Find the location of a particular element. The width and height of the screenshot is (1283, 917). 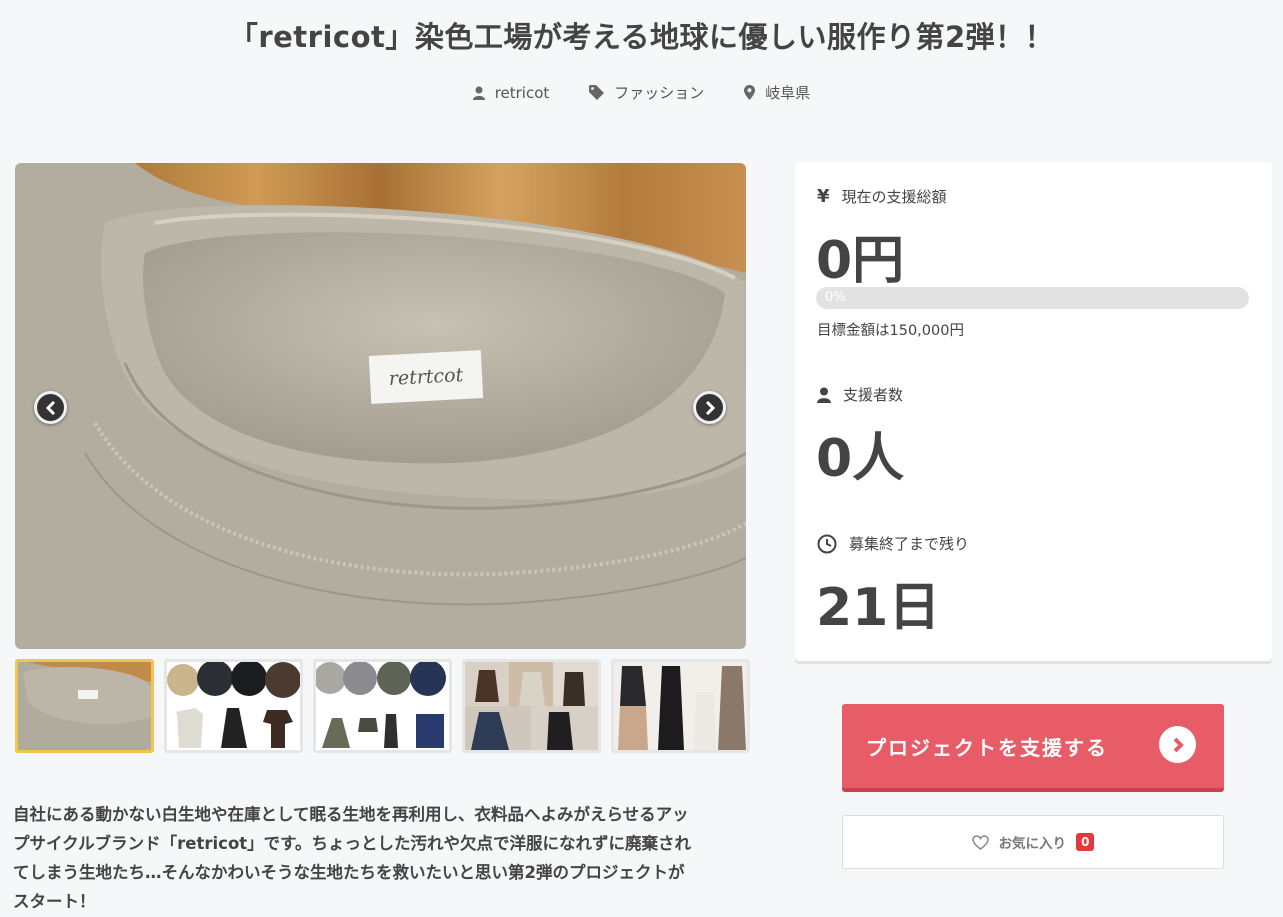

support-project-button: プロジェクトを支援する is located at coordinates (1033, 748).